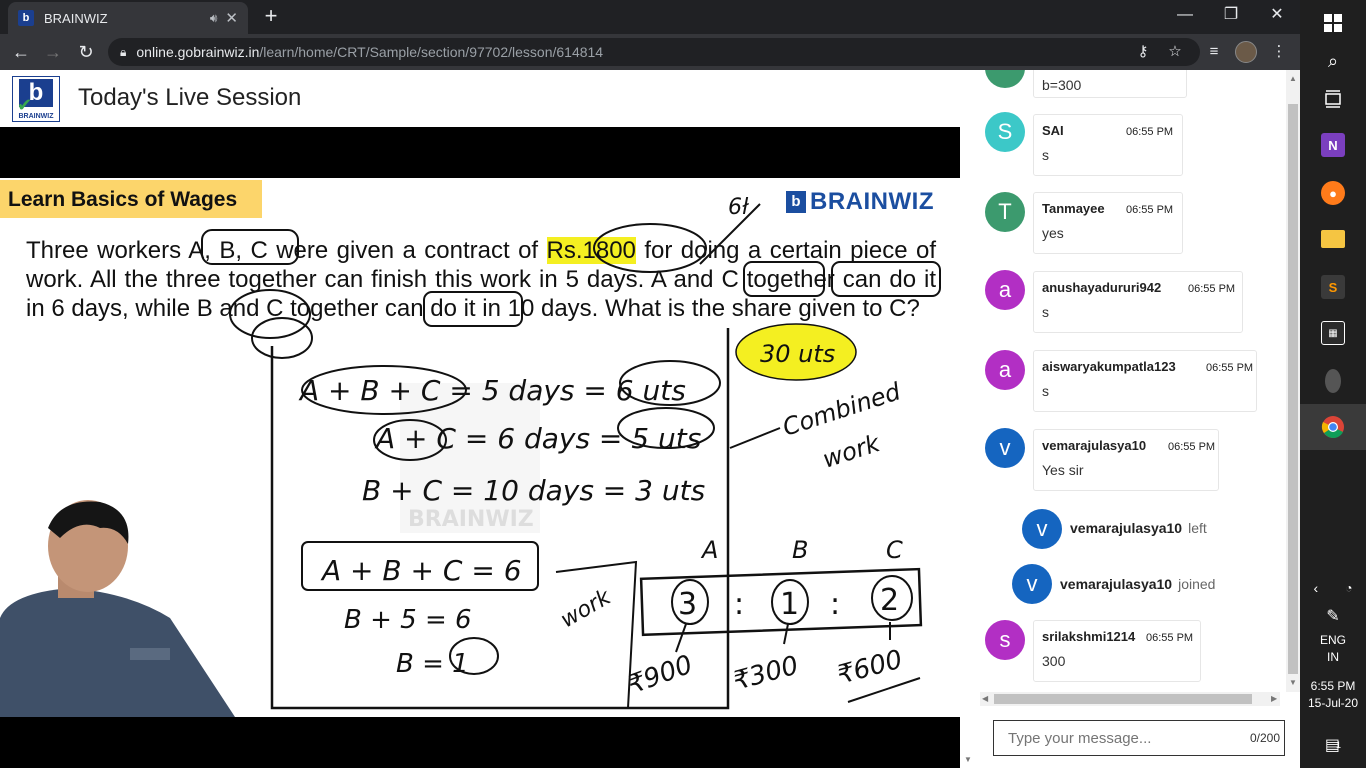  What do you see at coordinates (1139, 738) in the screenshot?
I see `chat-message-input` at bounding box center [1139, 738].